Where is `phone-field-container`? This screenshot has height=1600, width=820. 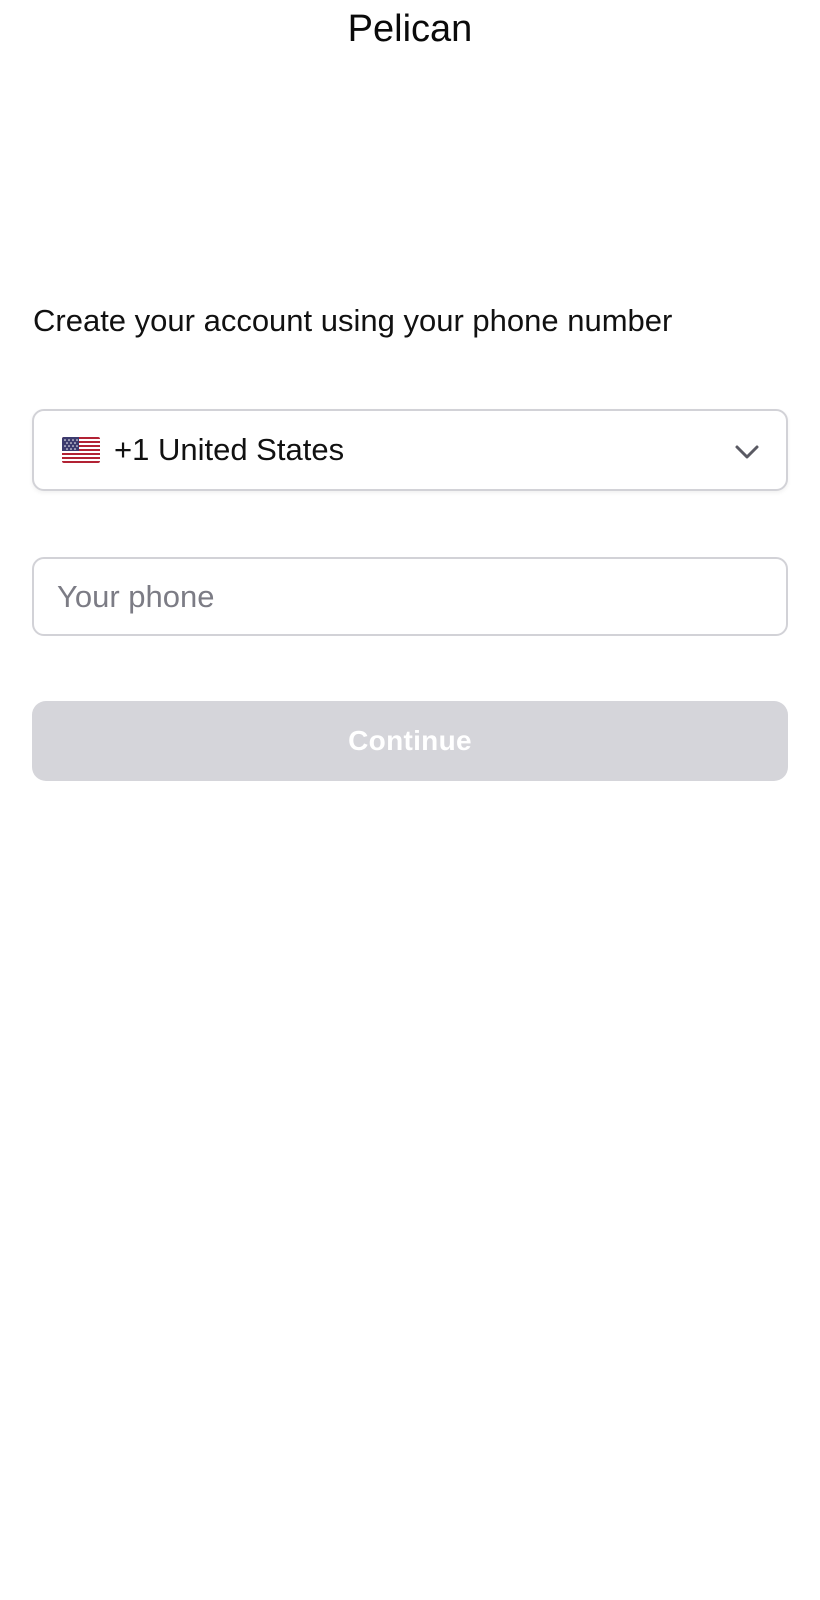 phone-field-container is located at coordinates (410, 596).